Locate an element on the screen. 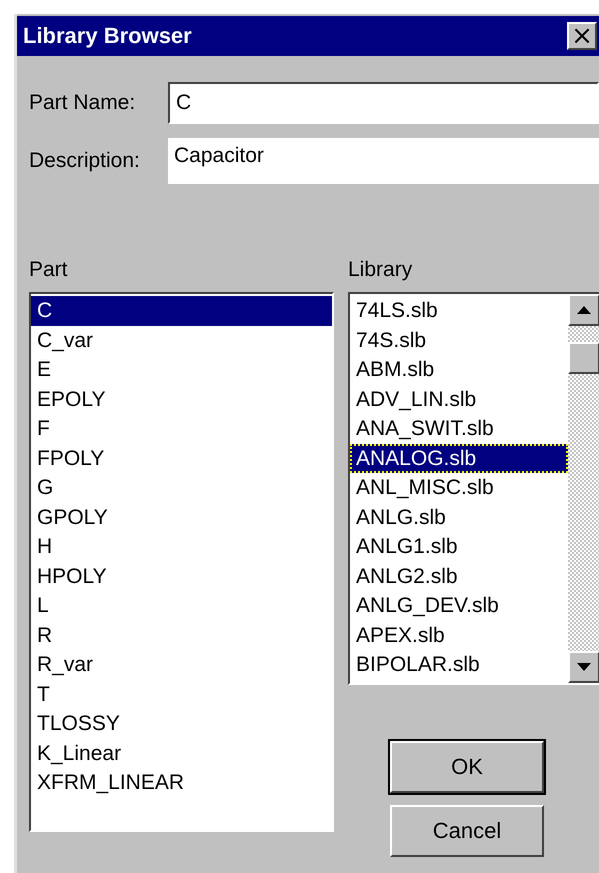 The width and height of the screenshot is (599, 873). ok-button: OK is located at coordinates (467, 767).